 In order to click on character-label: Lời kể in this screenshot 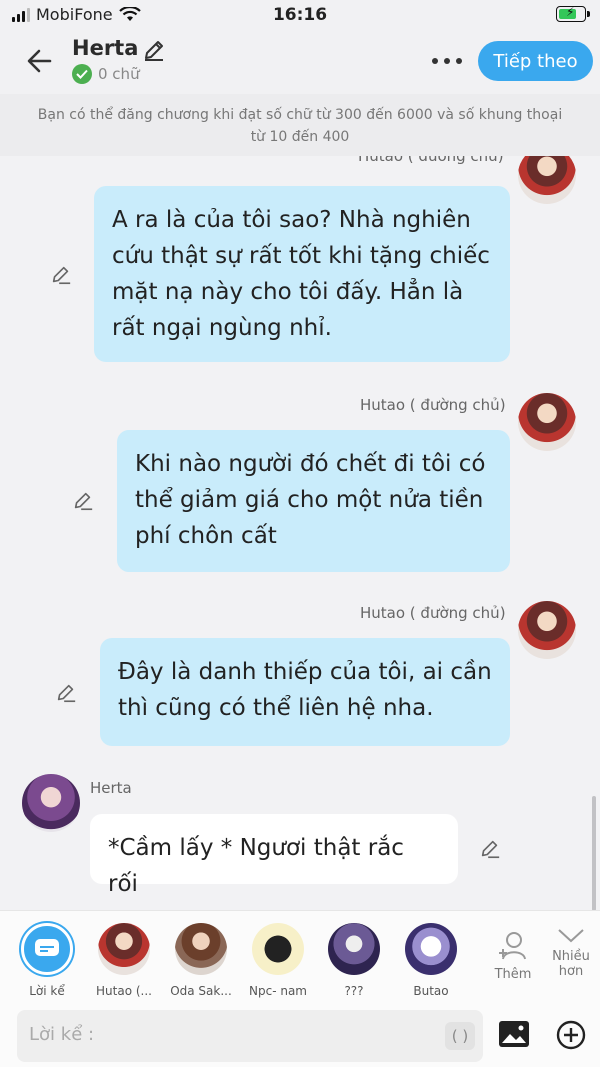, I will do `click(47, 991)`.